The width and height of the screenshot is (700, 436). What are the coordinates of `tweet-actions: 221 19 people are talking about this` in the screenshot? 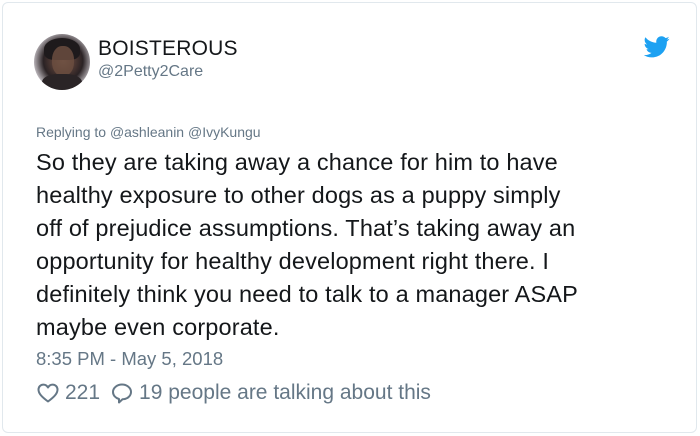 It's located at (233, 393).